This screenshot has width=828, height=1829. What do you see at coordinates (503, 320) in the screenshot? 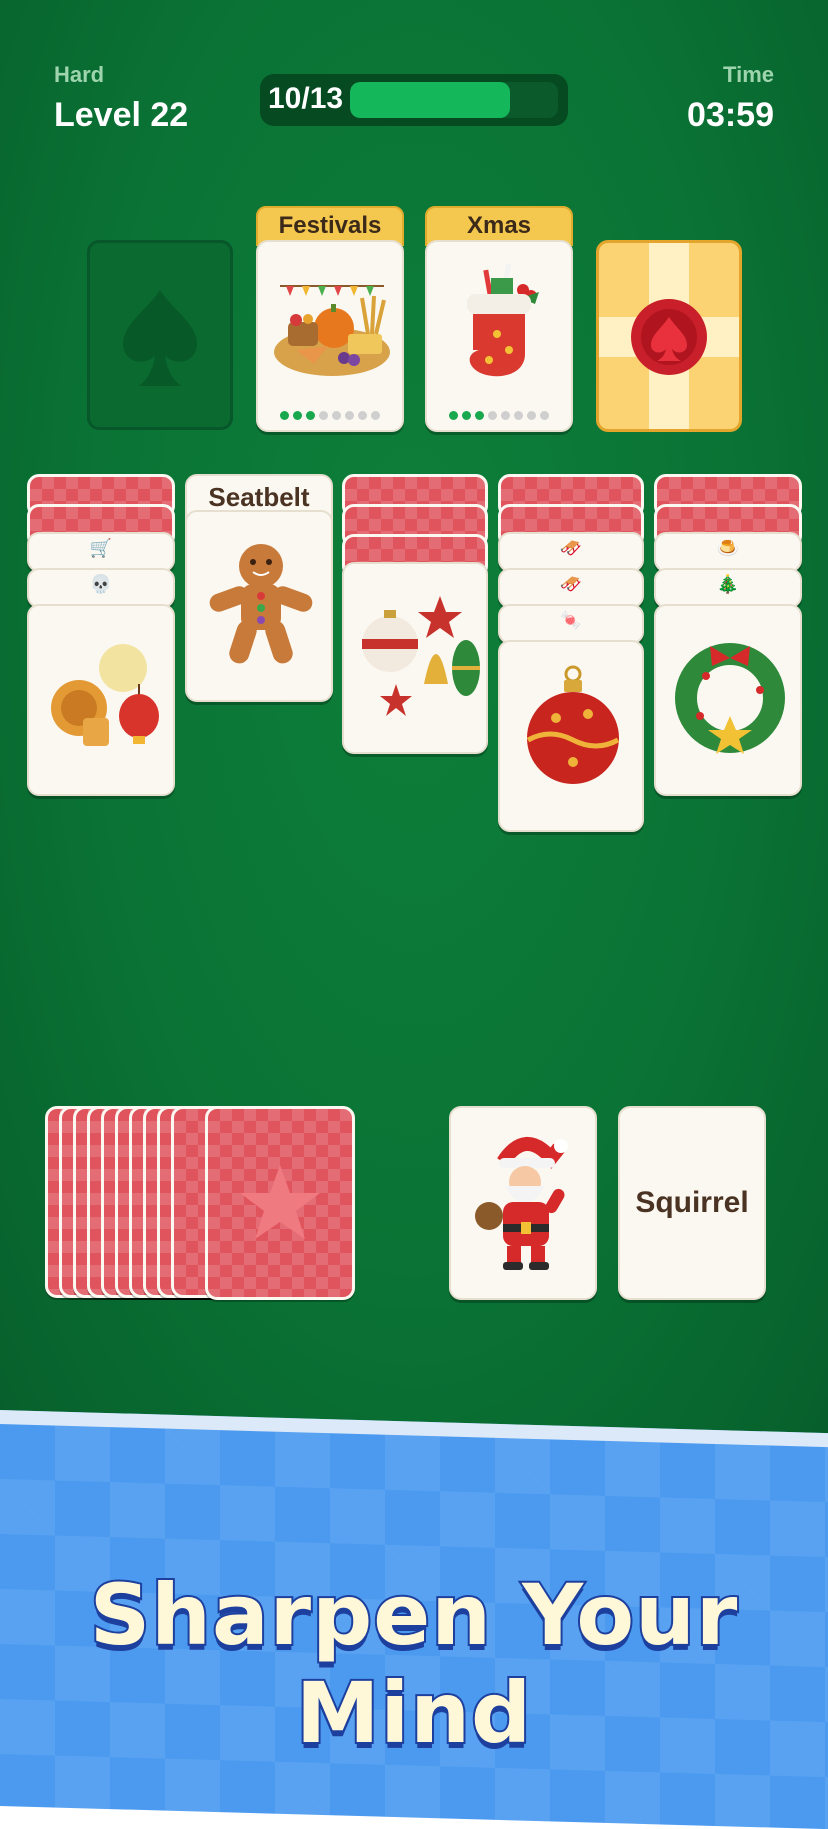
I see `christmas-stocking-icon` at bounding box center [503, 320].